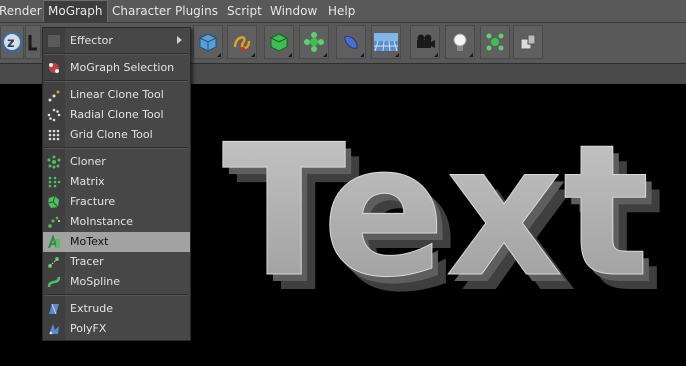 This screenshot has width=686, height=366. What do you see at coordinates (54, 162) in the screenshot?
I see `cloner-icon` at bounding box center [54, 162].